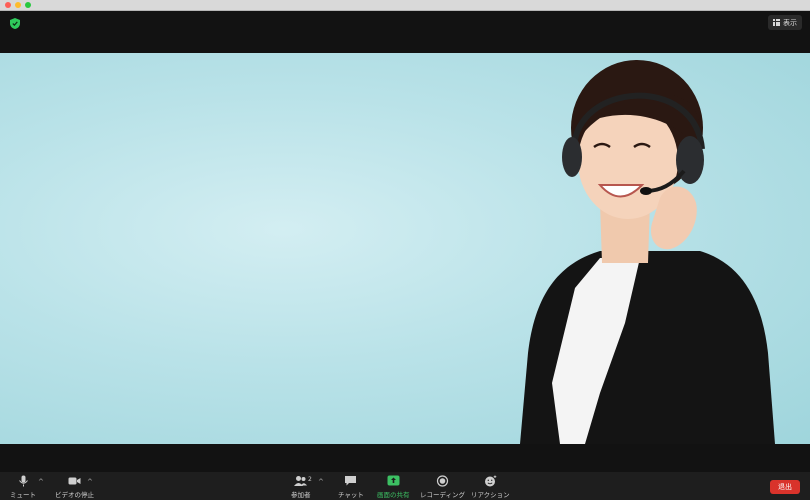 This screenshot has height=500, width=810. I want to click on headset-left-earcup, so click(572, 157).